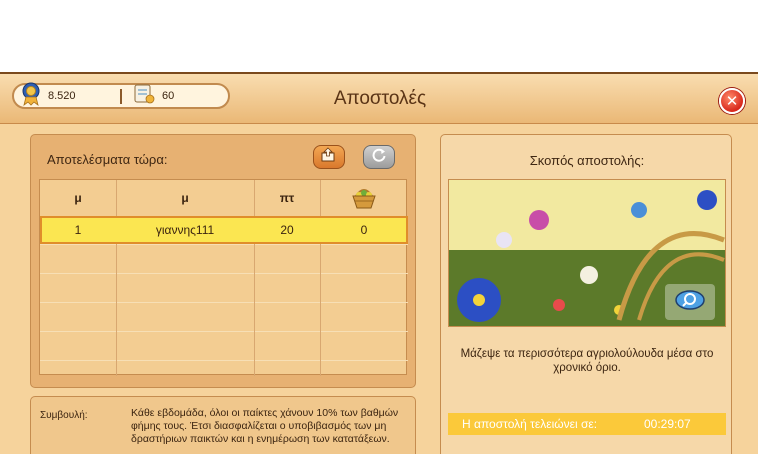  I want to click on timer-value: 00:29:07, so click(667, 424).